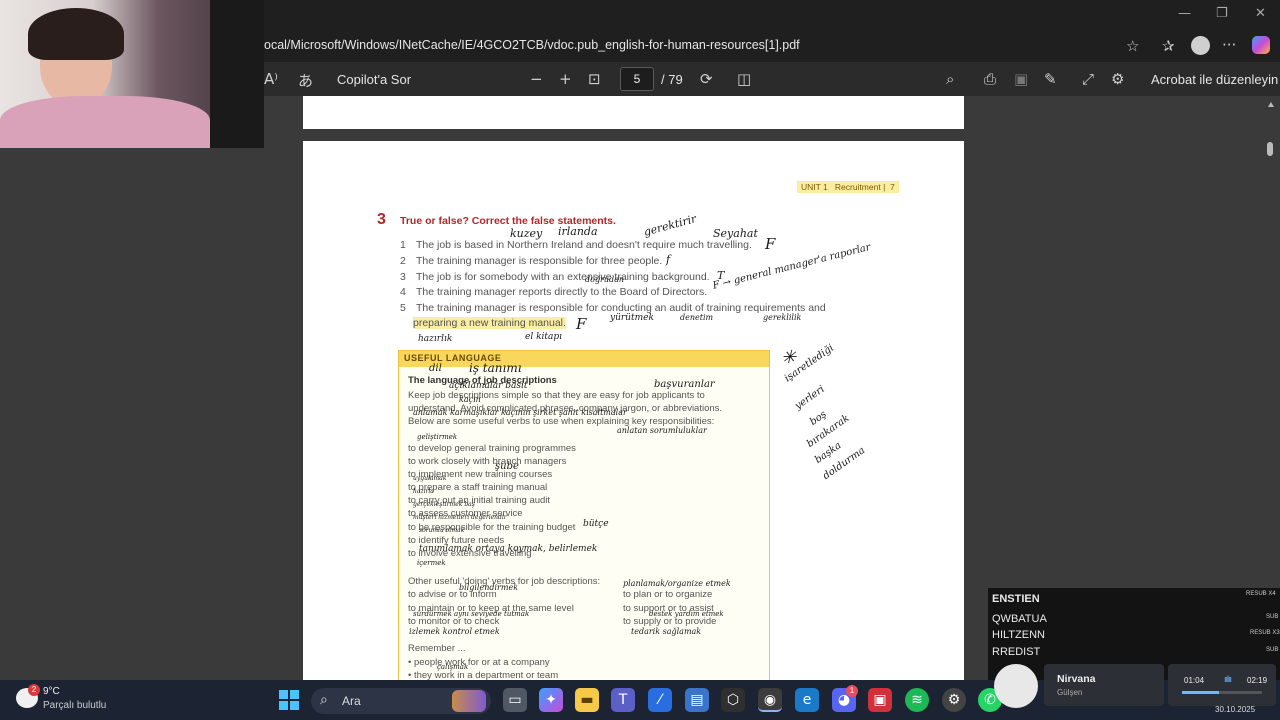  What do you see at coordinates (430, 478) in the screenshot?
I see `handwritten-note: uygulamak` at bounding box center [430, 478].